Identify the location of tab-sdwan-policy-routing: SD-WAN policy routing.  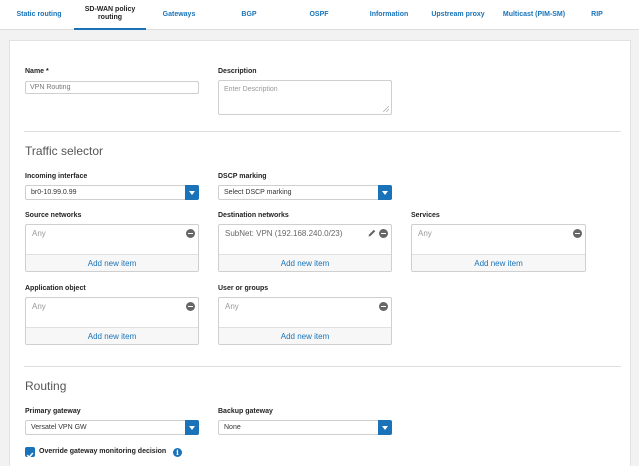
(110, 15).